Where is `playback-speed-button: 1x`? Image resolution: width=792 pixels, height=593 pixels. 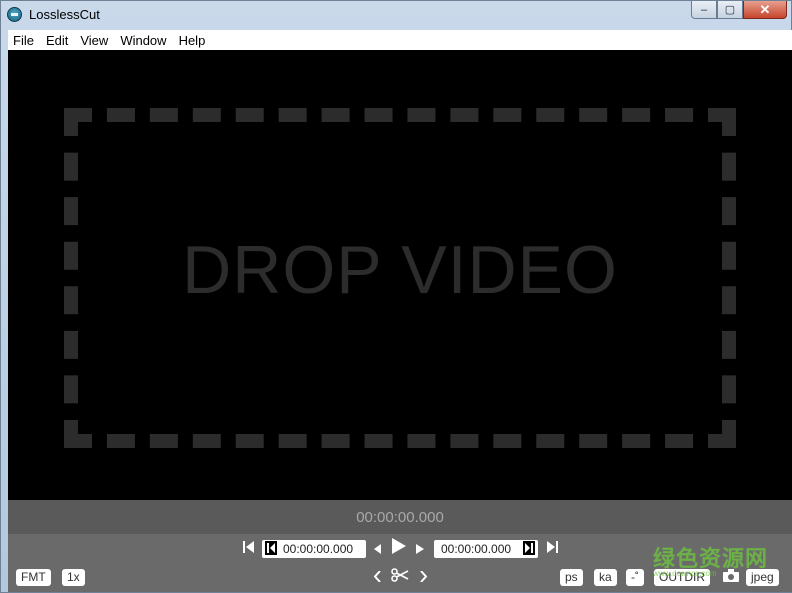
playback-speed-button: 1x is located at coordinates (73, 577).